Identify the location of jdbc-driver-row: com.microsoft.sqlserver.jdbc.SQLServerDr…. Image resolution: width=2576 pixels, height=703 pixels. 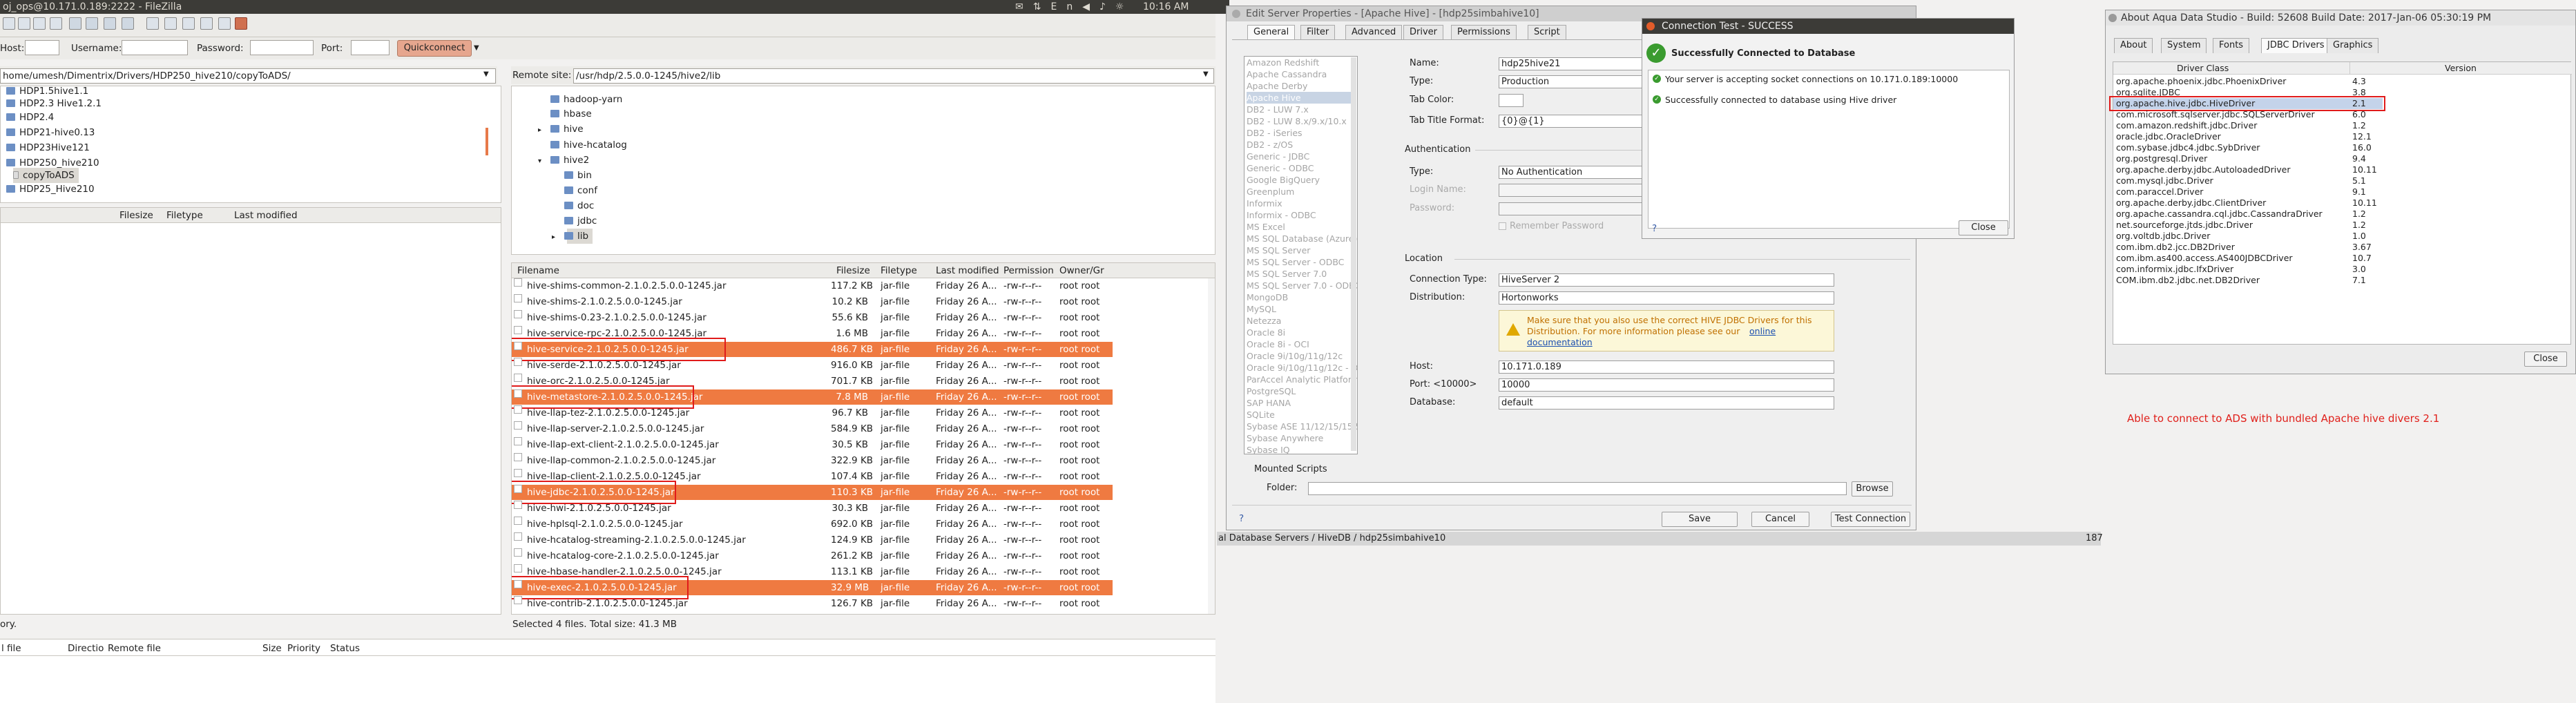
(2342, 114).